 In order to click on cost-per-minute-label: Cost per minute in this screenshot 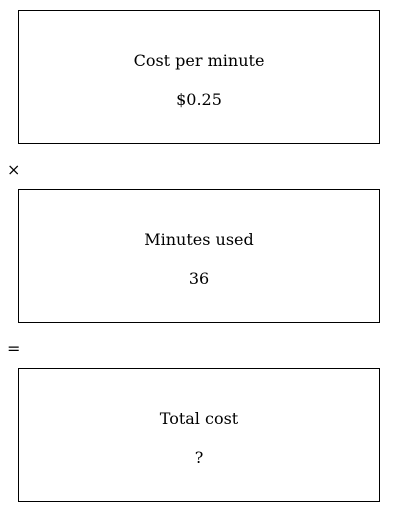, I will do `click(199, 60)`.